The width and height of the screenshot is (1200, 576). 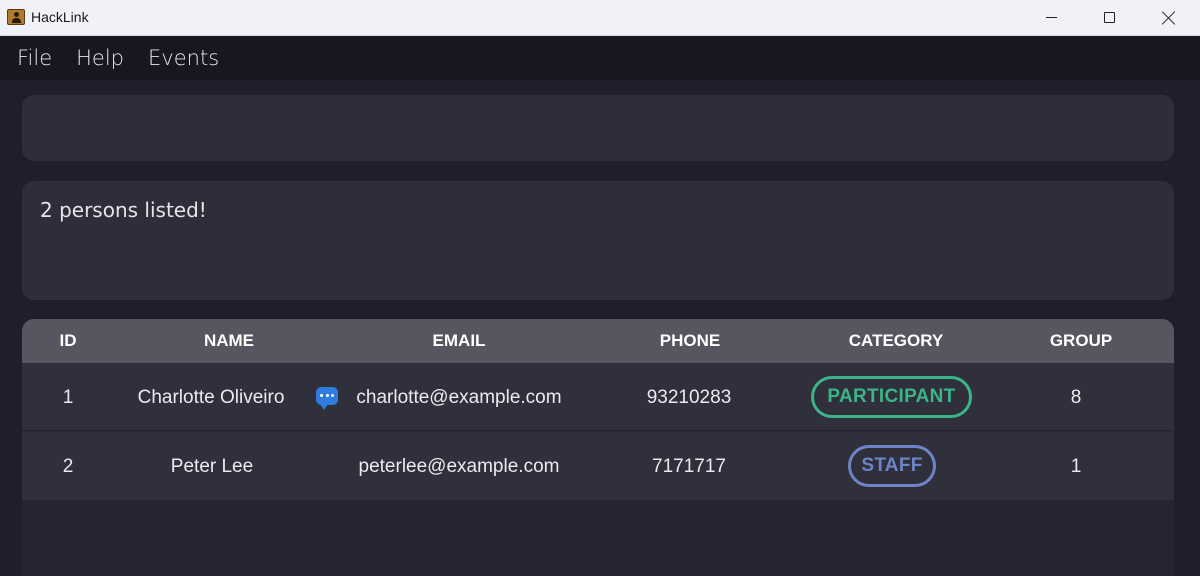 What do you see at coordinates (1081, 341) in the screenshot?
I see `header-group: GROUP` at bounding box center [1081, 341].